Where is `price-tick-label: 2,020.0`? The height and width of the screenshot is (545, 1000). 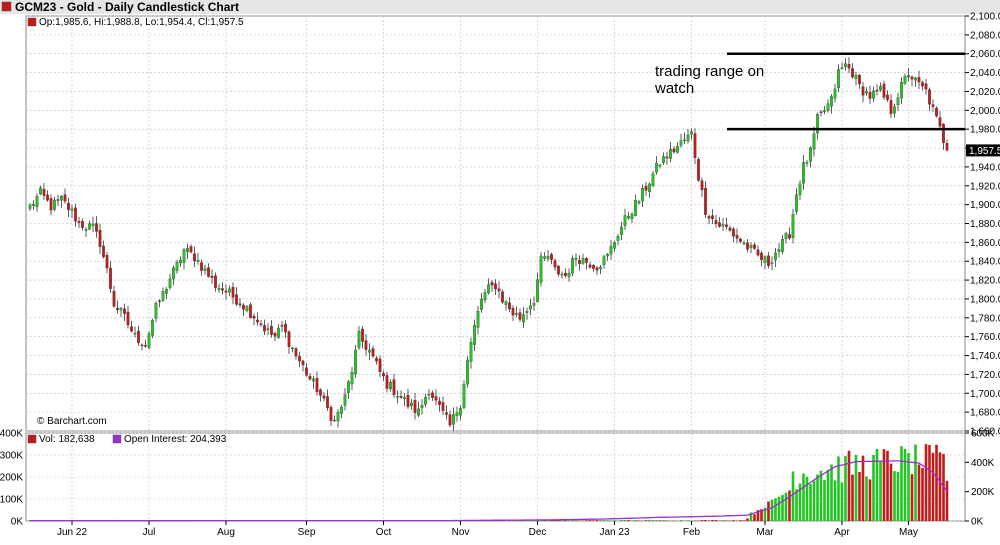 price-tick-label: 2,020.0 is located at coordinates (985, 92).